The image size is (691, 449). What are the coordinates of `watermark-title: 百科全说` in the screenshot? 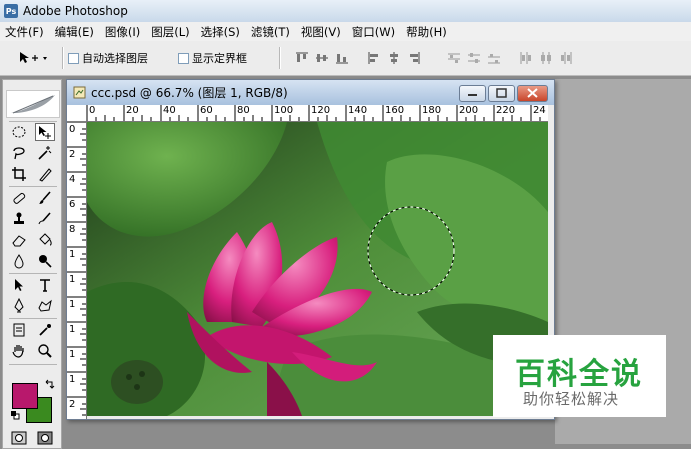 It's located at (579, 374).